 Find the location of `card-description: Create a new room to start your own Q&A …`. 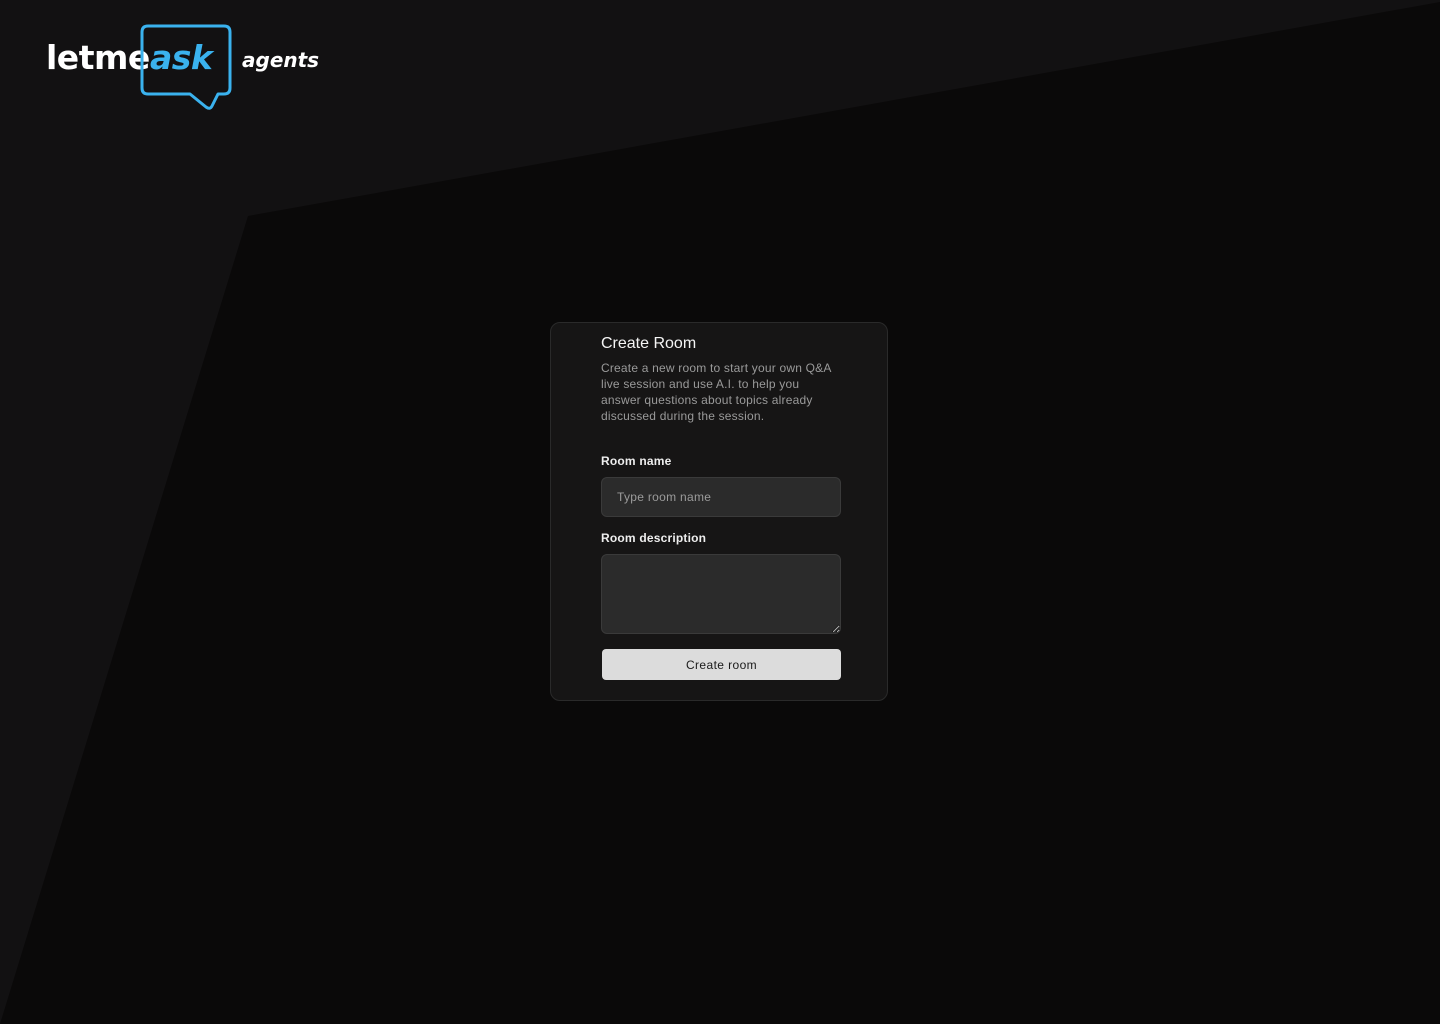

card-description: Create a new room to start your own Q&A … is located at coordinates (716, 392).